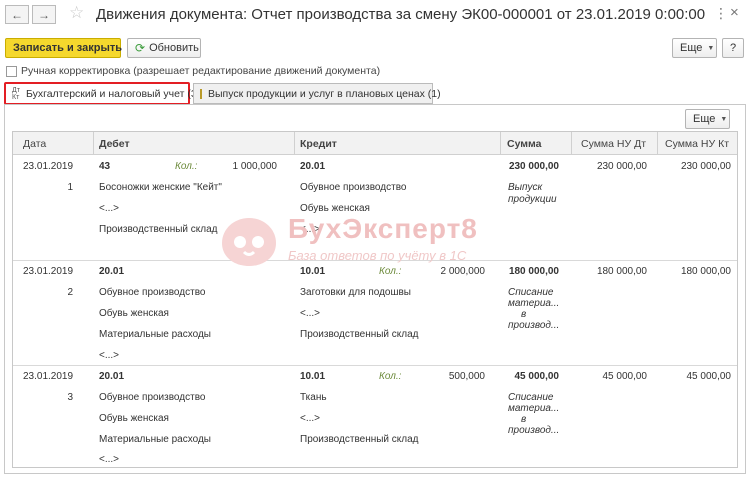  What do you see at coordinates (619, 143) in the screenshot?
I see `col-sum-nu-dt: Сумма НУ Дт` at bounding box center [619, 143].